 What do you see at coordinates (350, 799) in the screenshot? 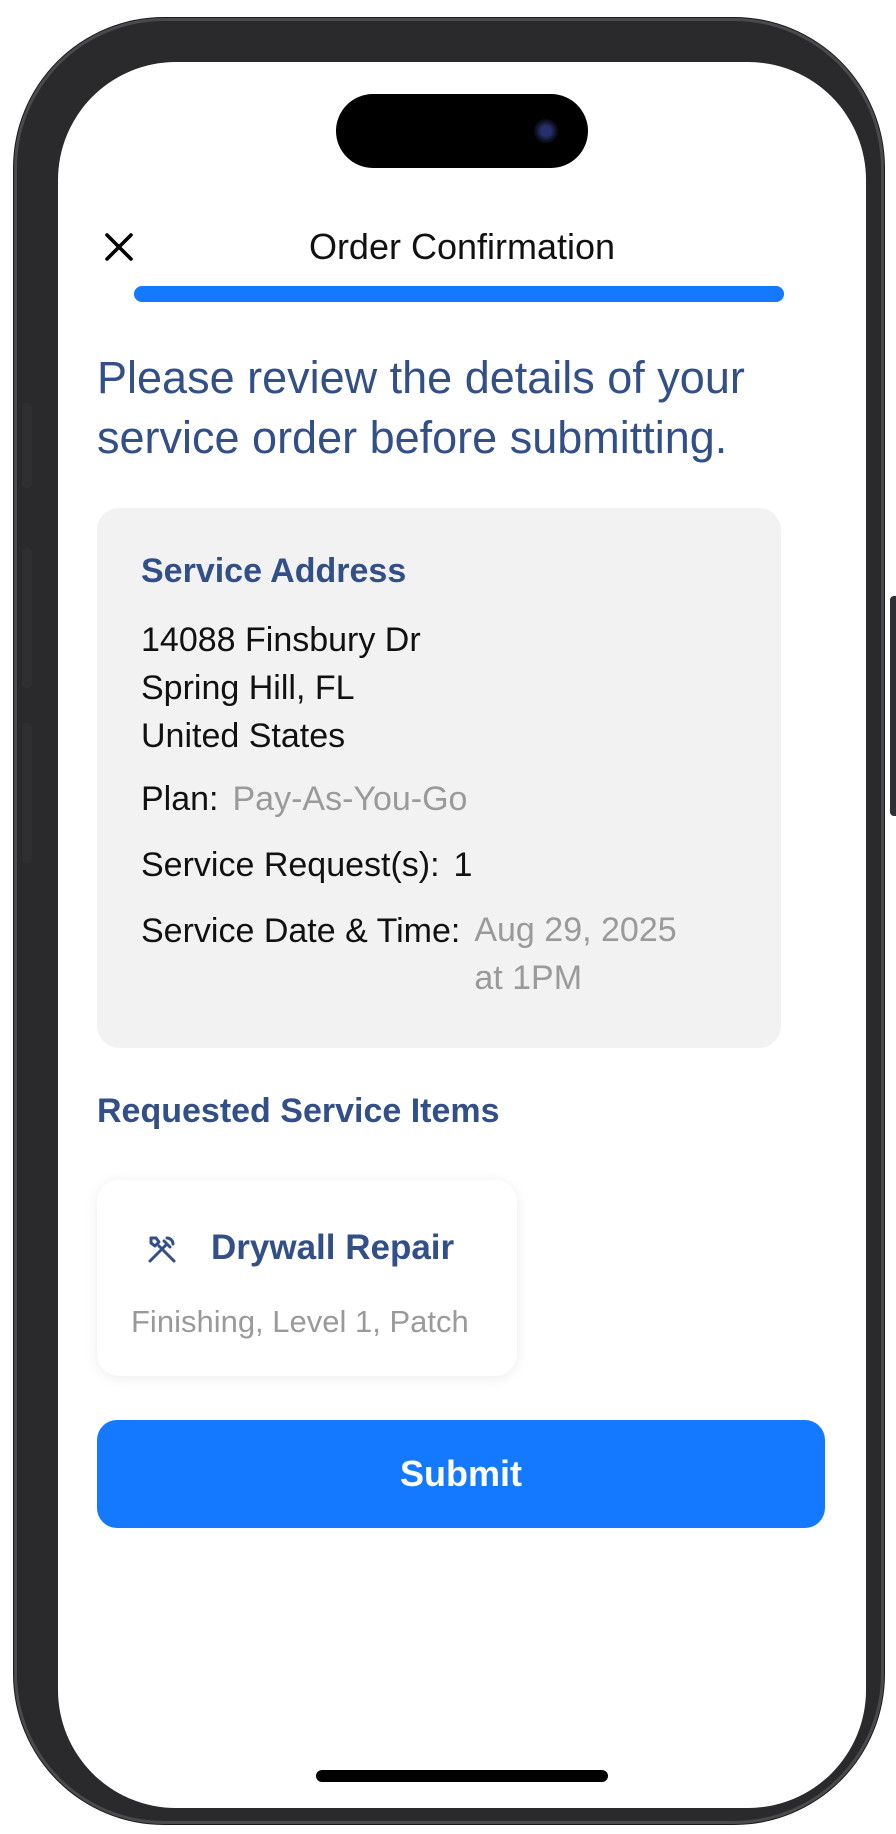
I see `plan-value: Pay-As-You-Go` at bounding box center [350, 799].